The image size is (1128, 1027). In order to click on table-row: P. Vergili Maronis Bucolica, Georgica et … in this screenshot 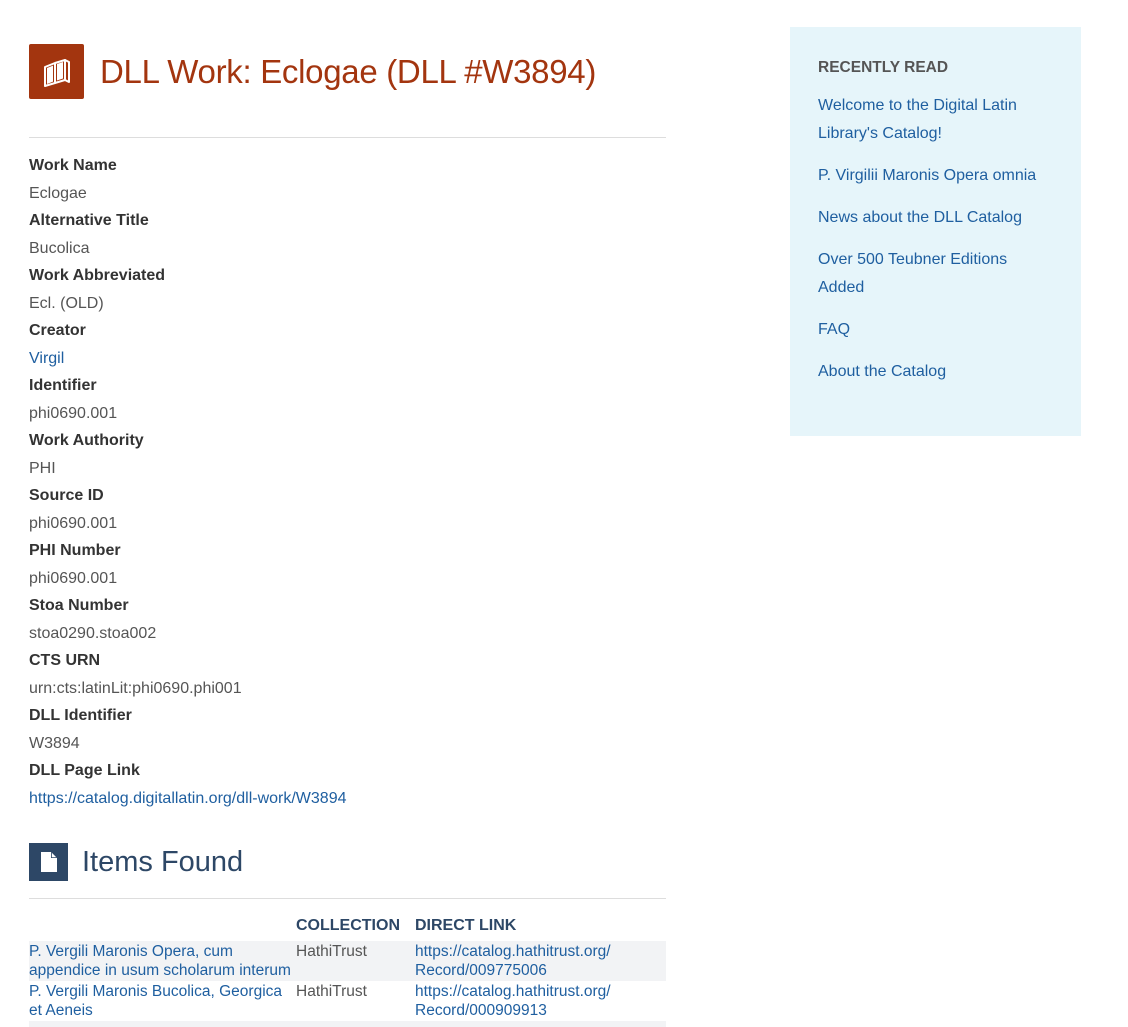, I will do `click(347, 1001)`.